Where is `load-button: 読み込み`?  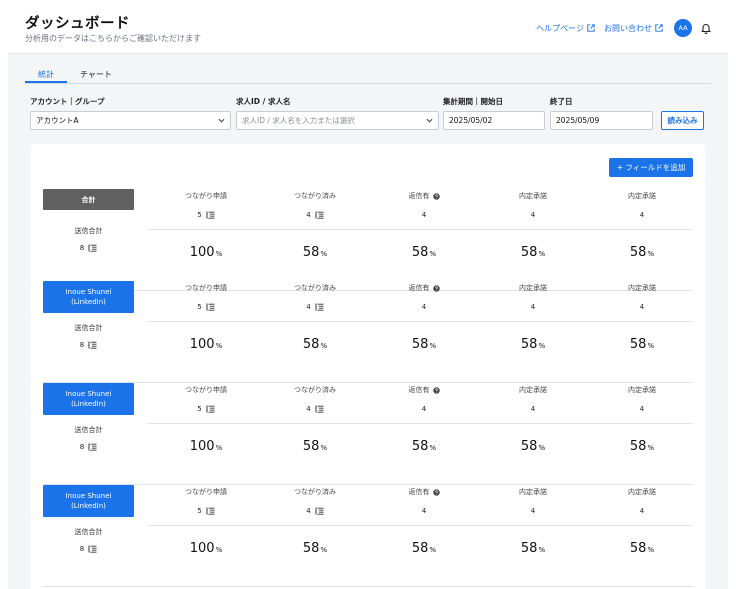 load-button: 読み込み is located at coordinates (682, 120).